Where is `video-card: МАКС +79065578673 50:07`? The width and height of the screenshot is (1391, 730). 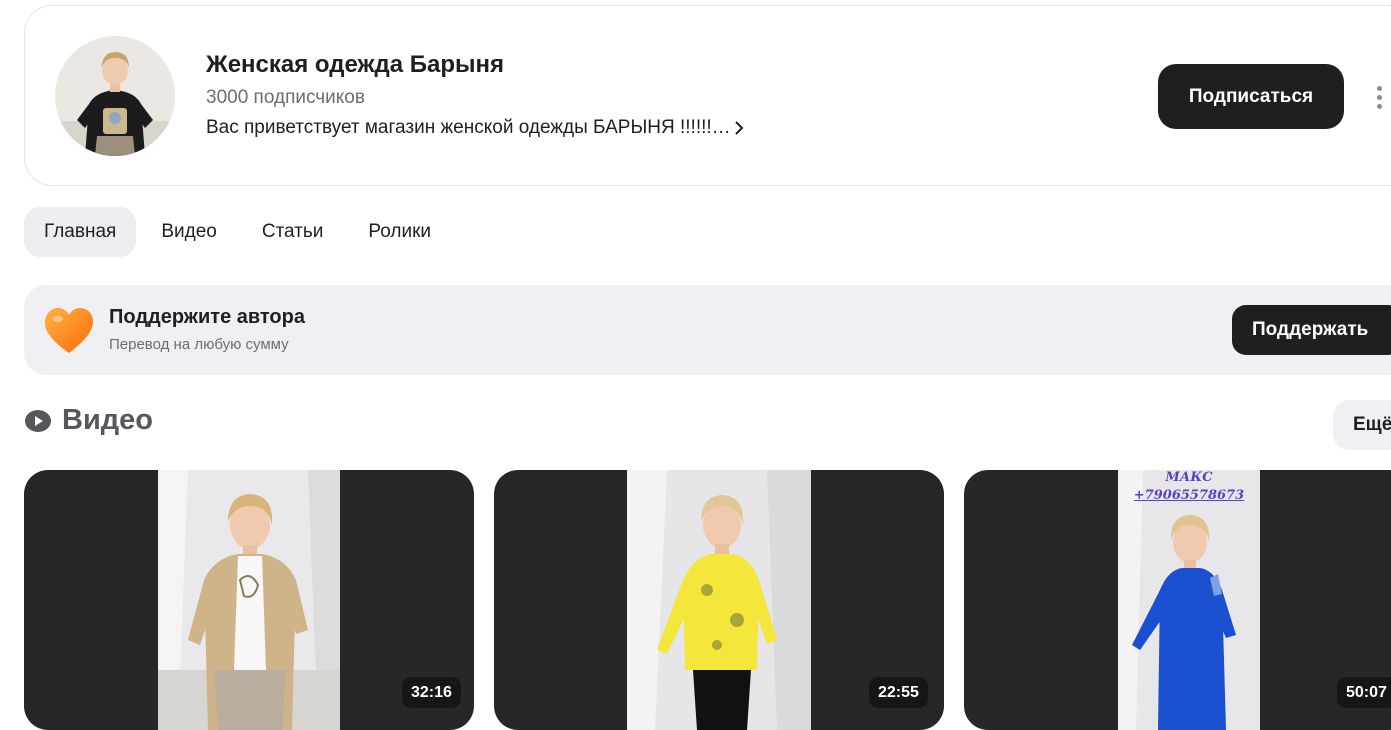
video-card: МАКС +79065578673 50:07 is located at coordinates (1177, 600).